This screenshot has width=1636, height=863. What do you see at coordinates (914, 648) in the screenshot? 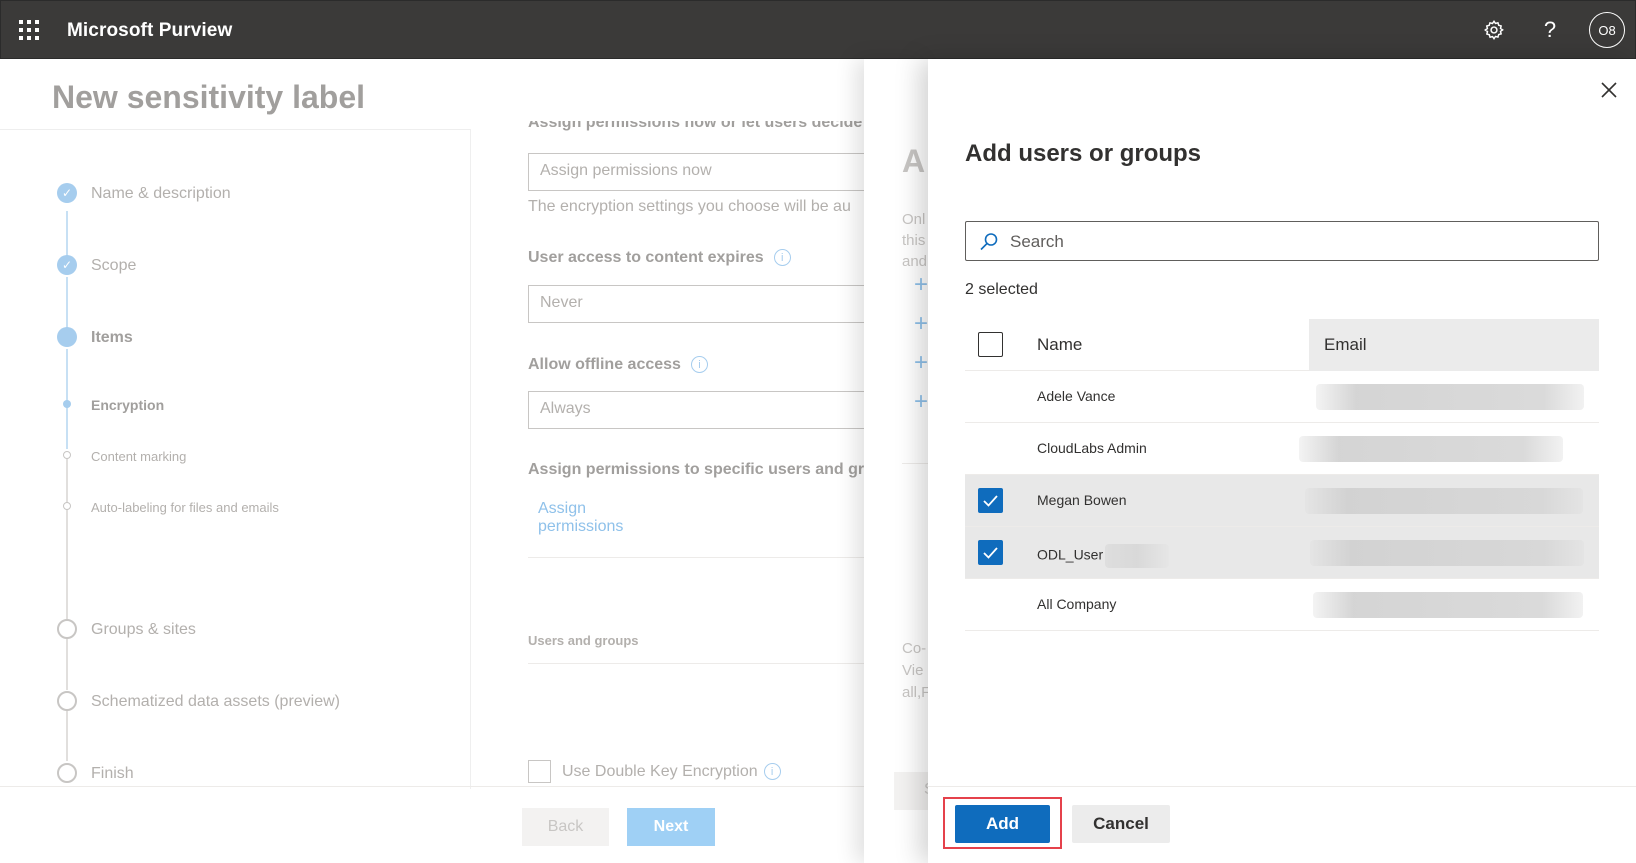
I see `panel-footer-text: Co-` at bounding box center [914, 648].